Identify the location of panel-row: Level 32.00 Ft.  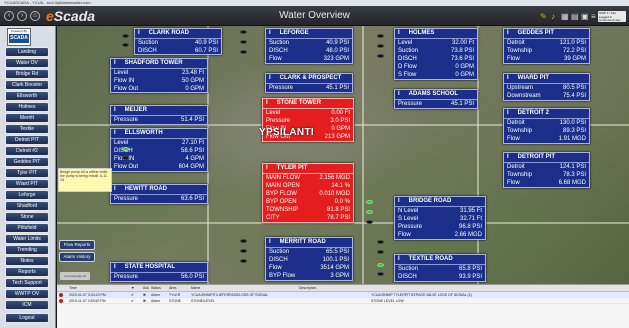
(436, 43).